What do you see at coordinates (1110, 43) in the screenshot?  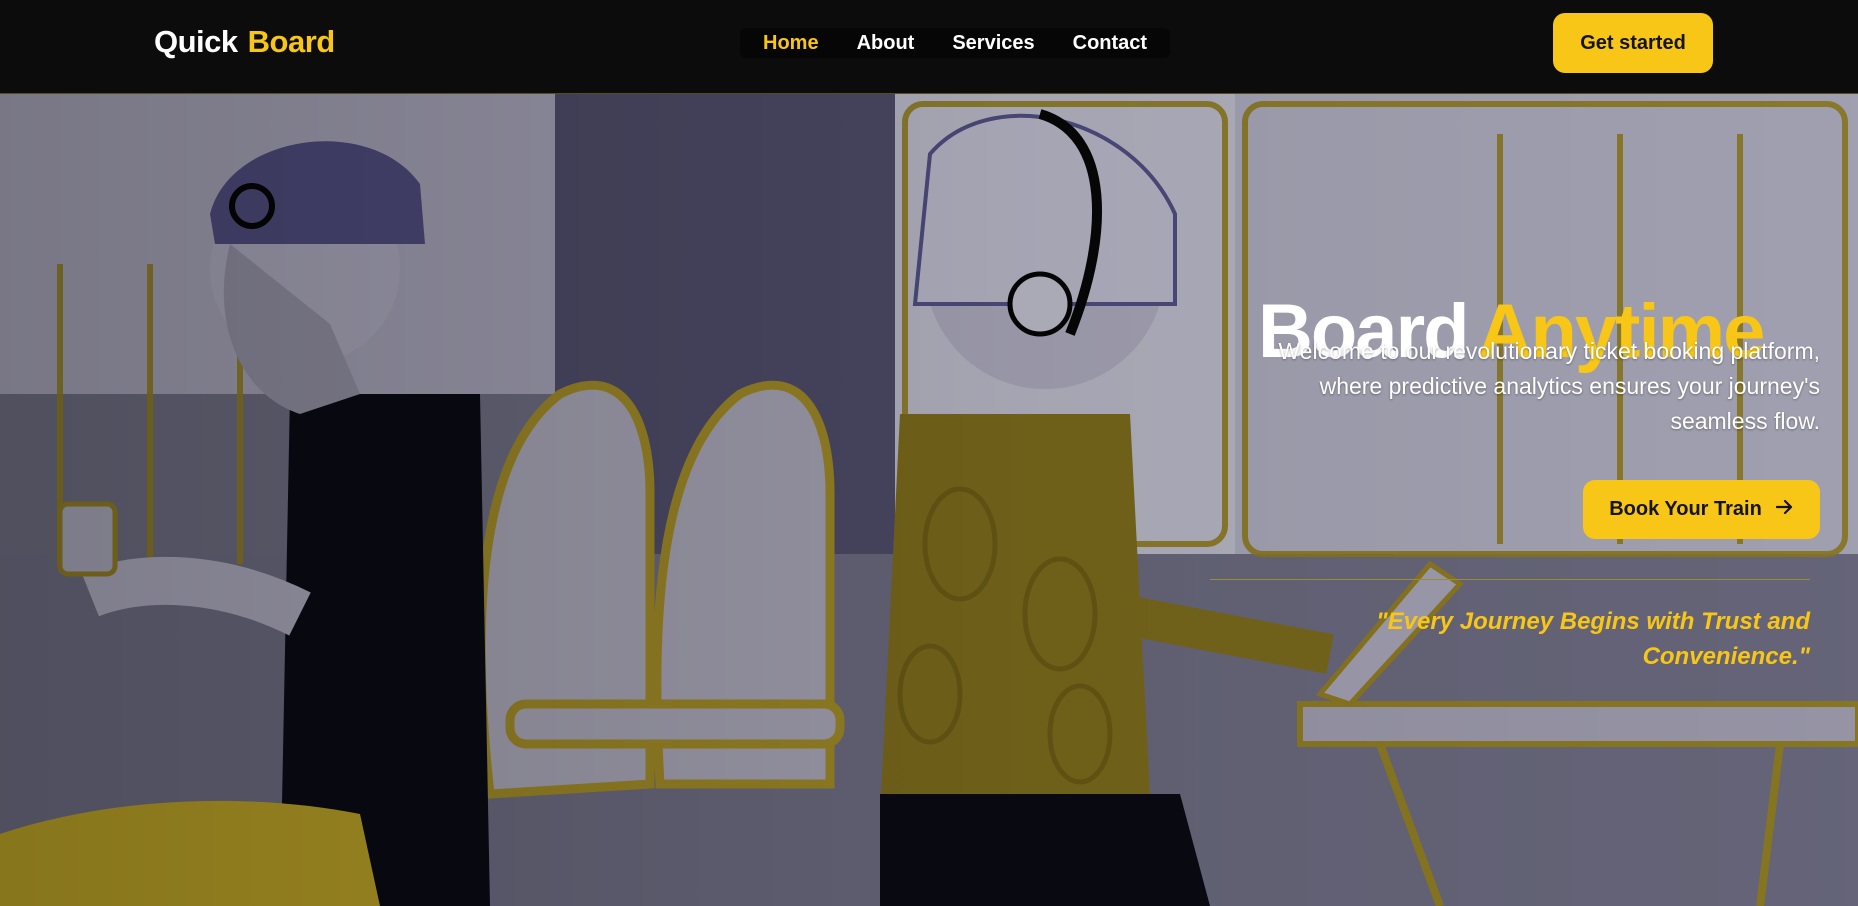 I see `nav-link-contact: Contact` at bounding box center [1110, 43].